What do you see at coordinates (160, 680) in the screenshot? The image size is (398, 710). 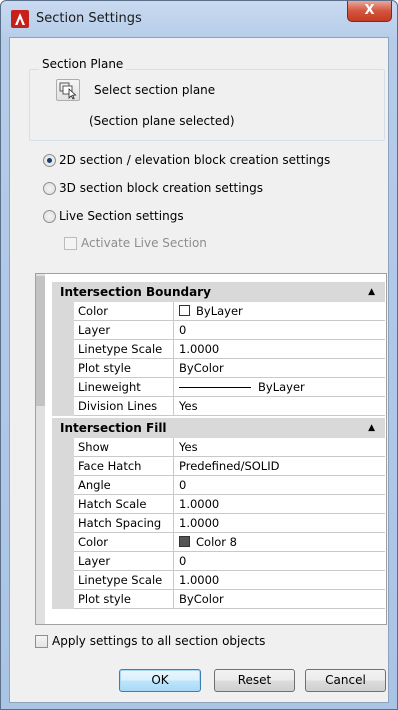 I see `ok-button: OK` at bounding box center [160, 680].